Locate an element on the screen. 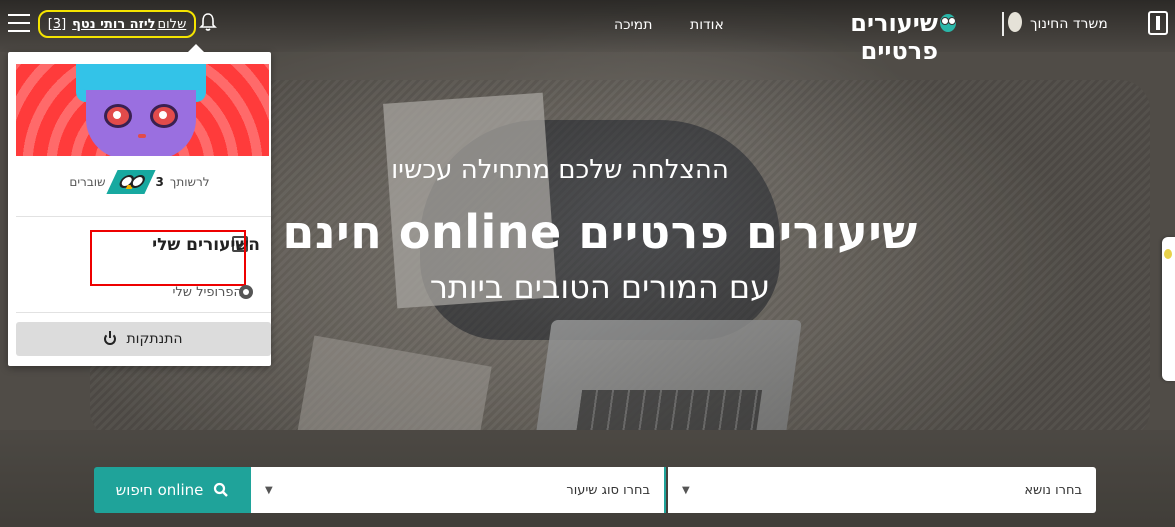 The image size is (1175, 527). vouchers-info: לרשותך 3 שוברים is located at coordinates (139, 182).